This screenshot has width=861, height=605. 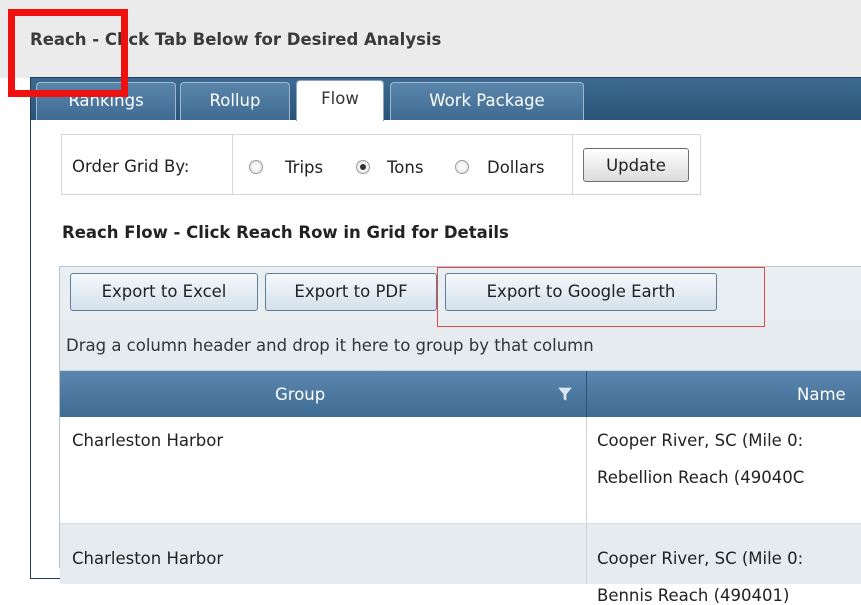 What do you see at coordinates (460, 394) in the screenshot?
I see `grid-header-row` at bounding box center [460, 394].